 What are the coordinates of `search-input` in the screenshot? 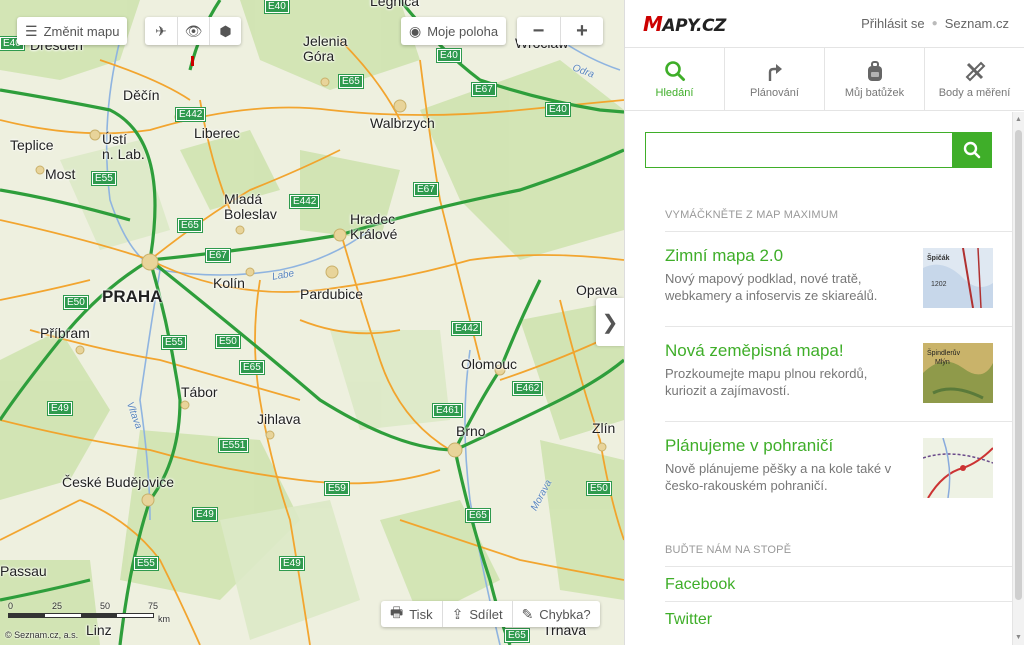 It's located at (798, 150).